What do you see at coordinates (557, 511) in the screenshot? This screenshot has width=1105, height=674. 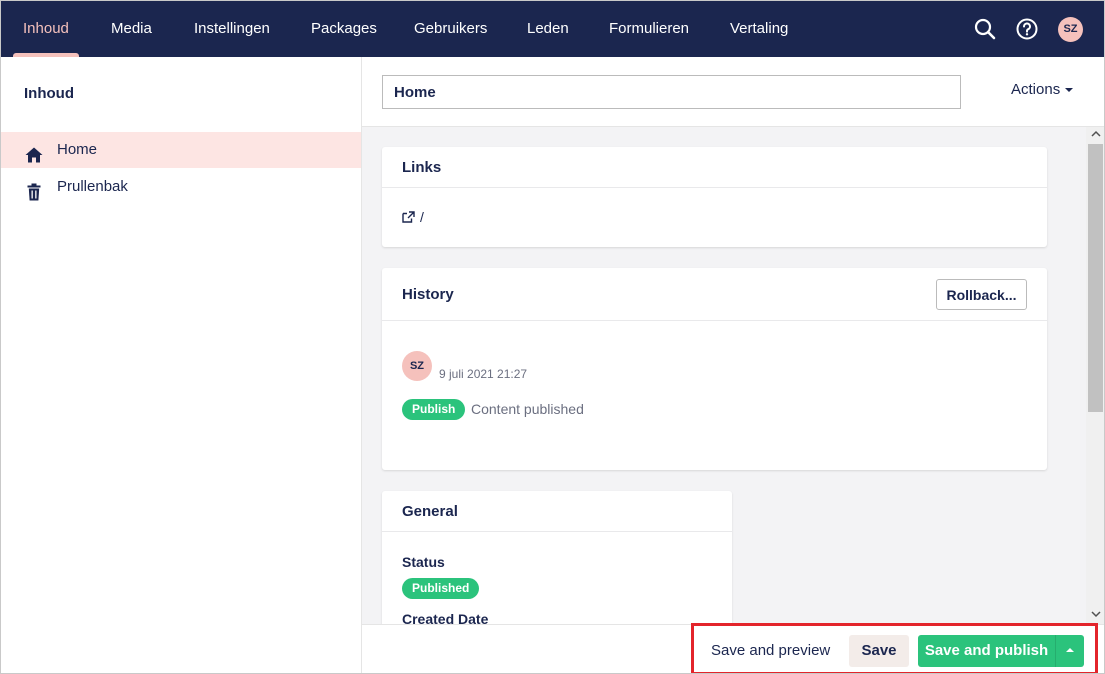 I see `general-box-header: General` at bounding box center [557, 511].